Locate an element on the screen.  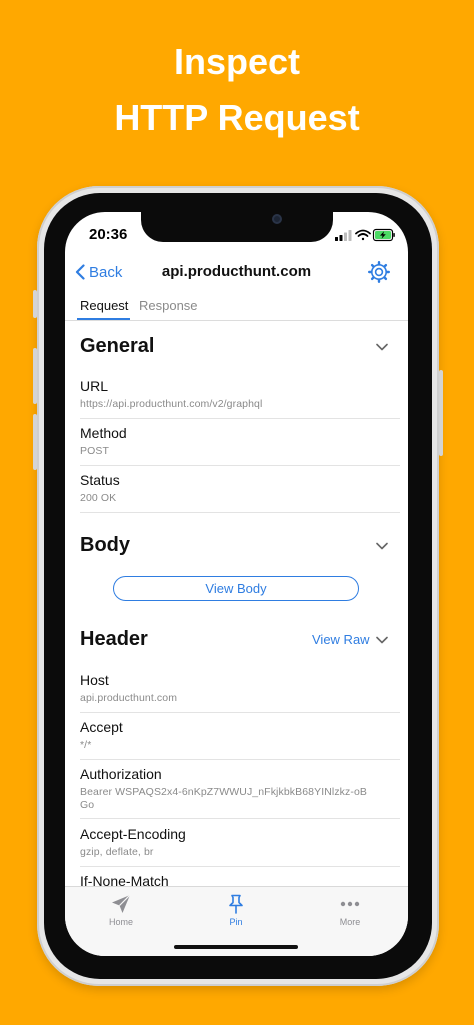
section-title-header: Header is located at coordinates (114, 639).